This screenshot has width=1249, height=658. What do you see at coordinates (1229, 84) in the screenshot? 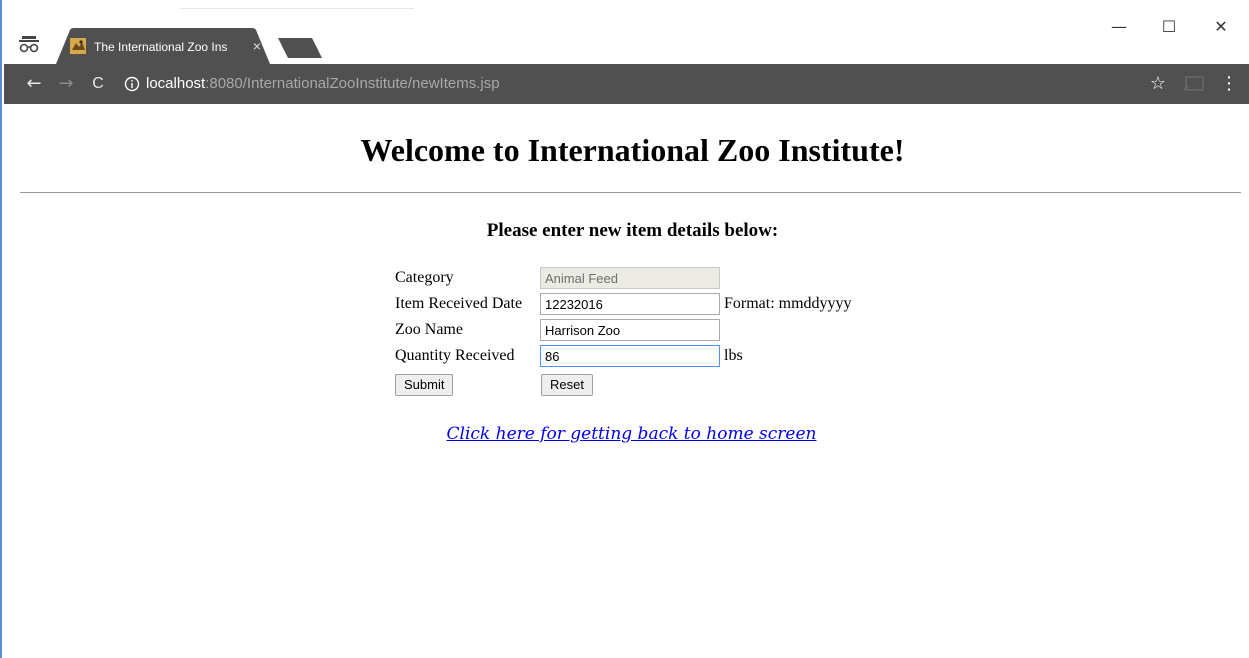
I see `menu-icon: ⋮` at bounding box center [1229, 84].